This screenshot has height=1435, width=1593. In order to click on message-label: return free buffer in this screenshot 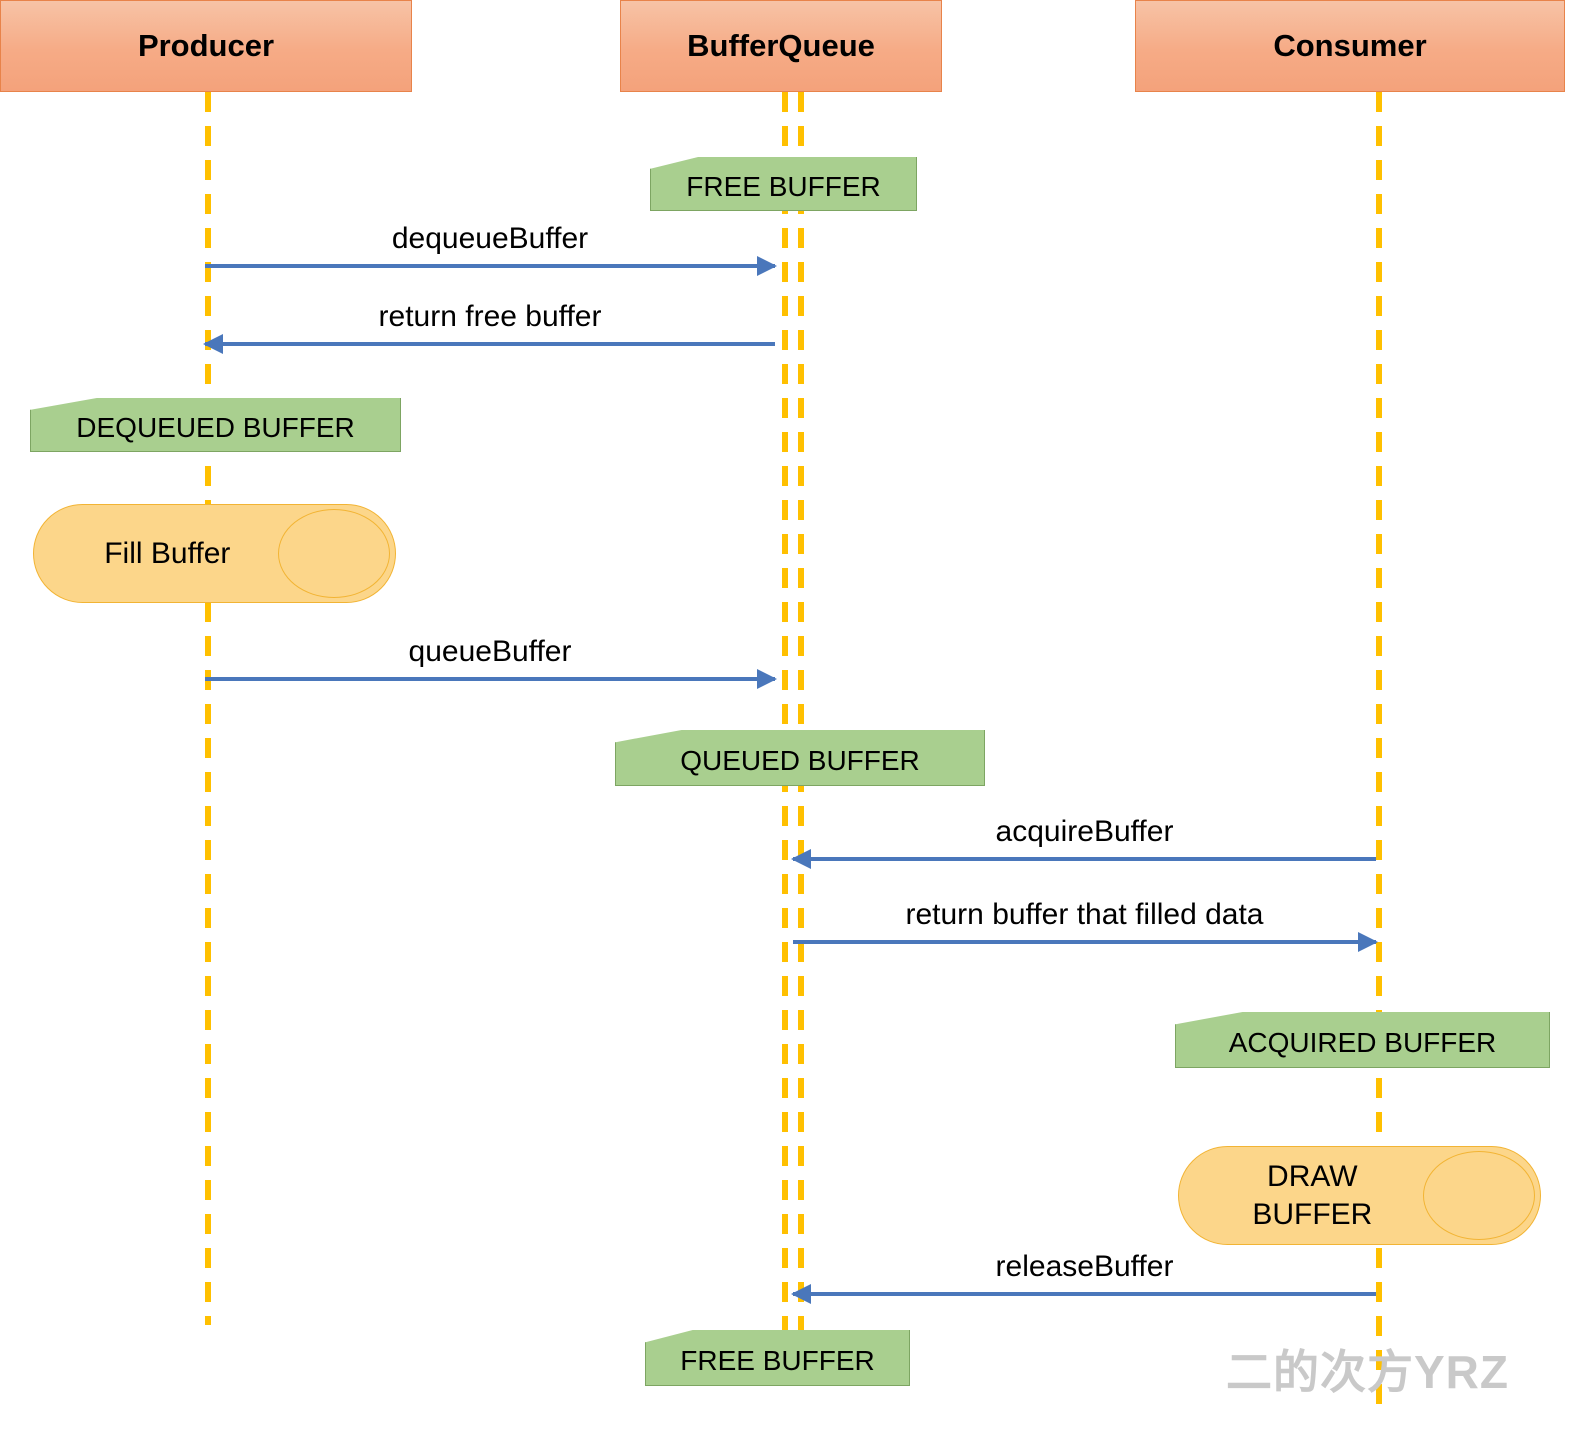, I will do `click(490, 316)`.